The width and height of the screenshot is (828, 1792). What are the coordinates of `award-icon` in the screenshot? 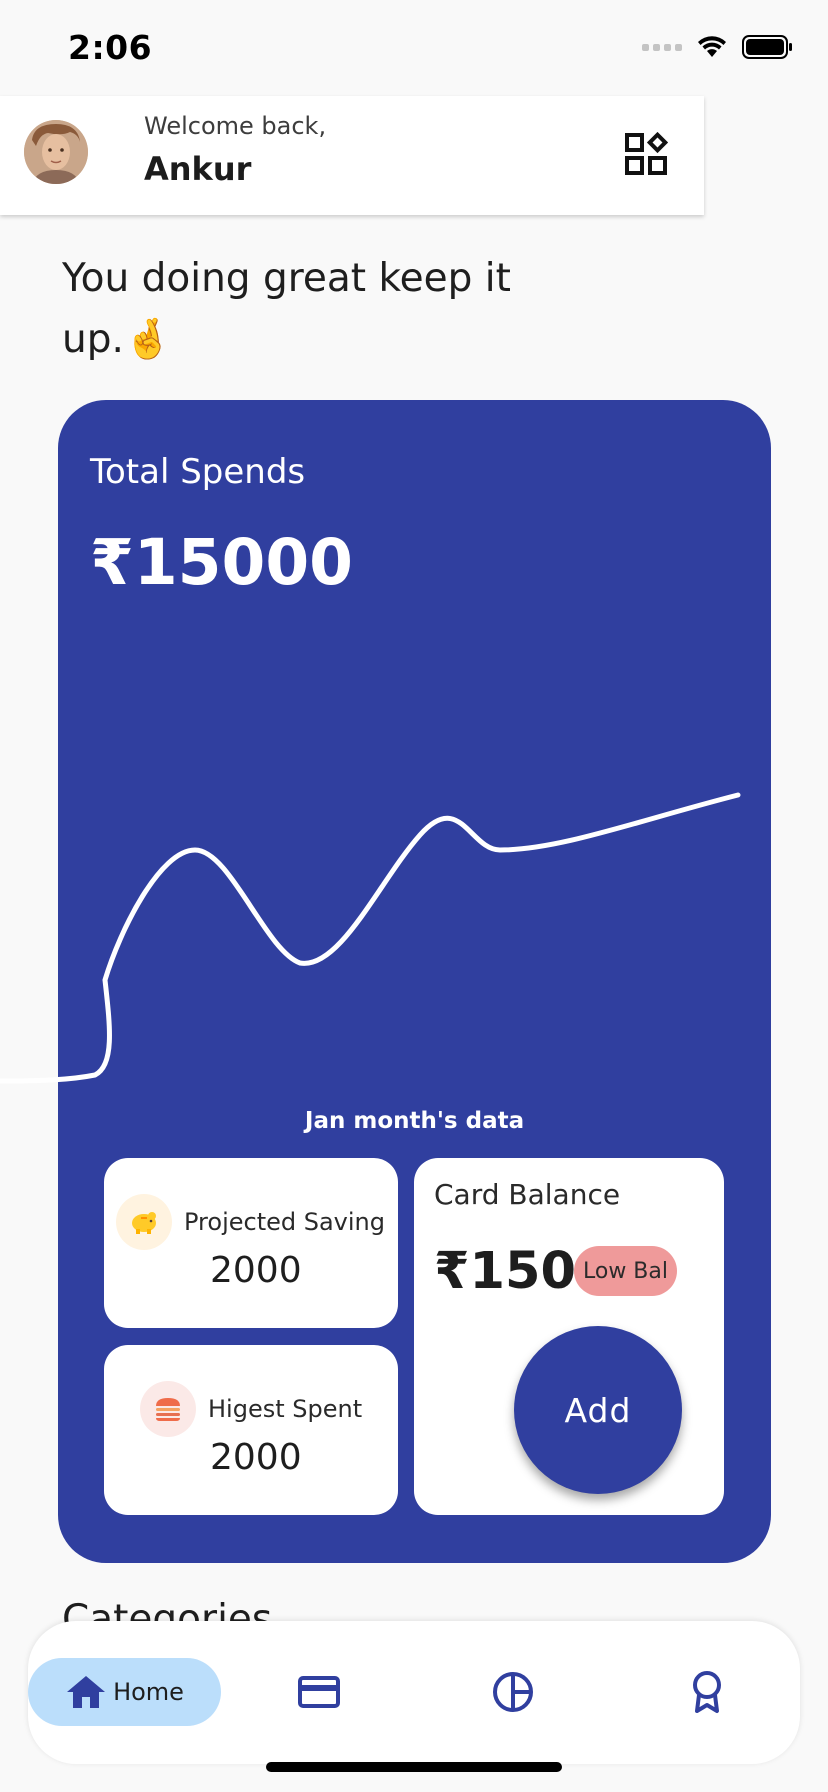 It's located at (707, 1692).